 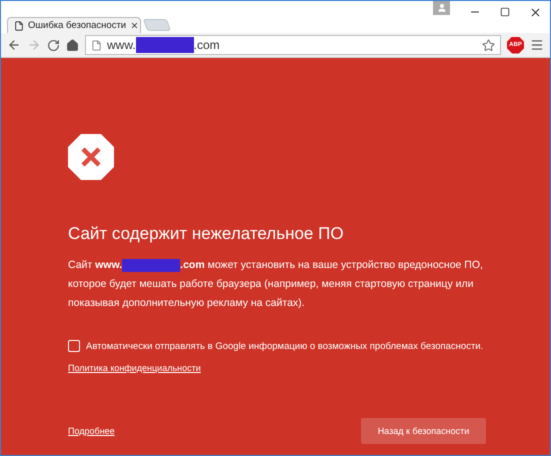 What do you see at coordinates (293, 45) in the screenshot?
I see `address-bar: www. .com` at bounding box center [293, 45].